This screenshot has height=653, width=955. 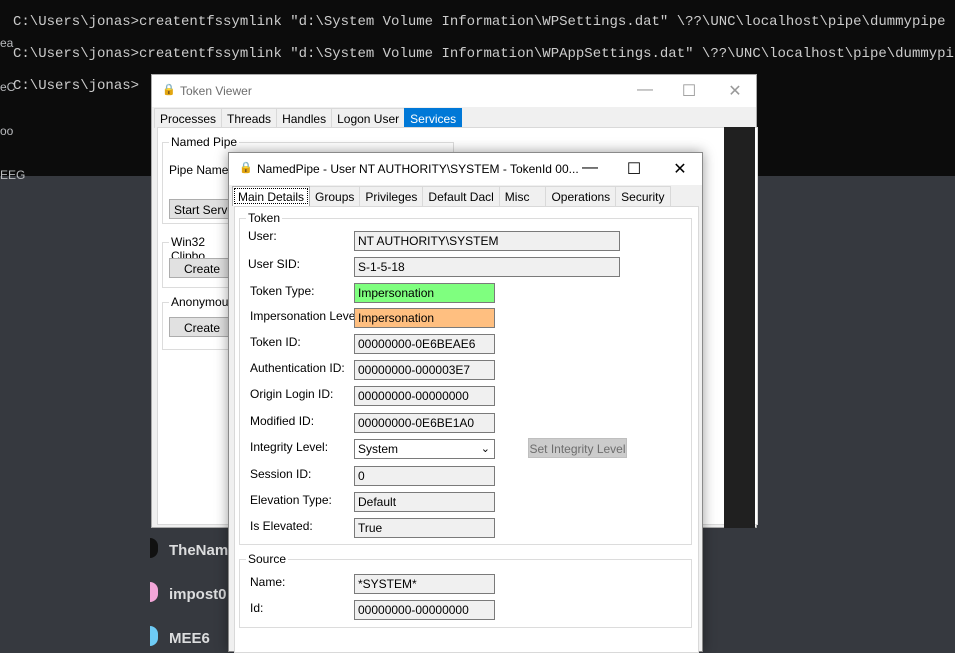 What do you see at coordinates (577, 448) in the screenshot?
I see `set-integrity-level-button: Set Integrity Level` at bounding box center [577, 448].